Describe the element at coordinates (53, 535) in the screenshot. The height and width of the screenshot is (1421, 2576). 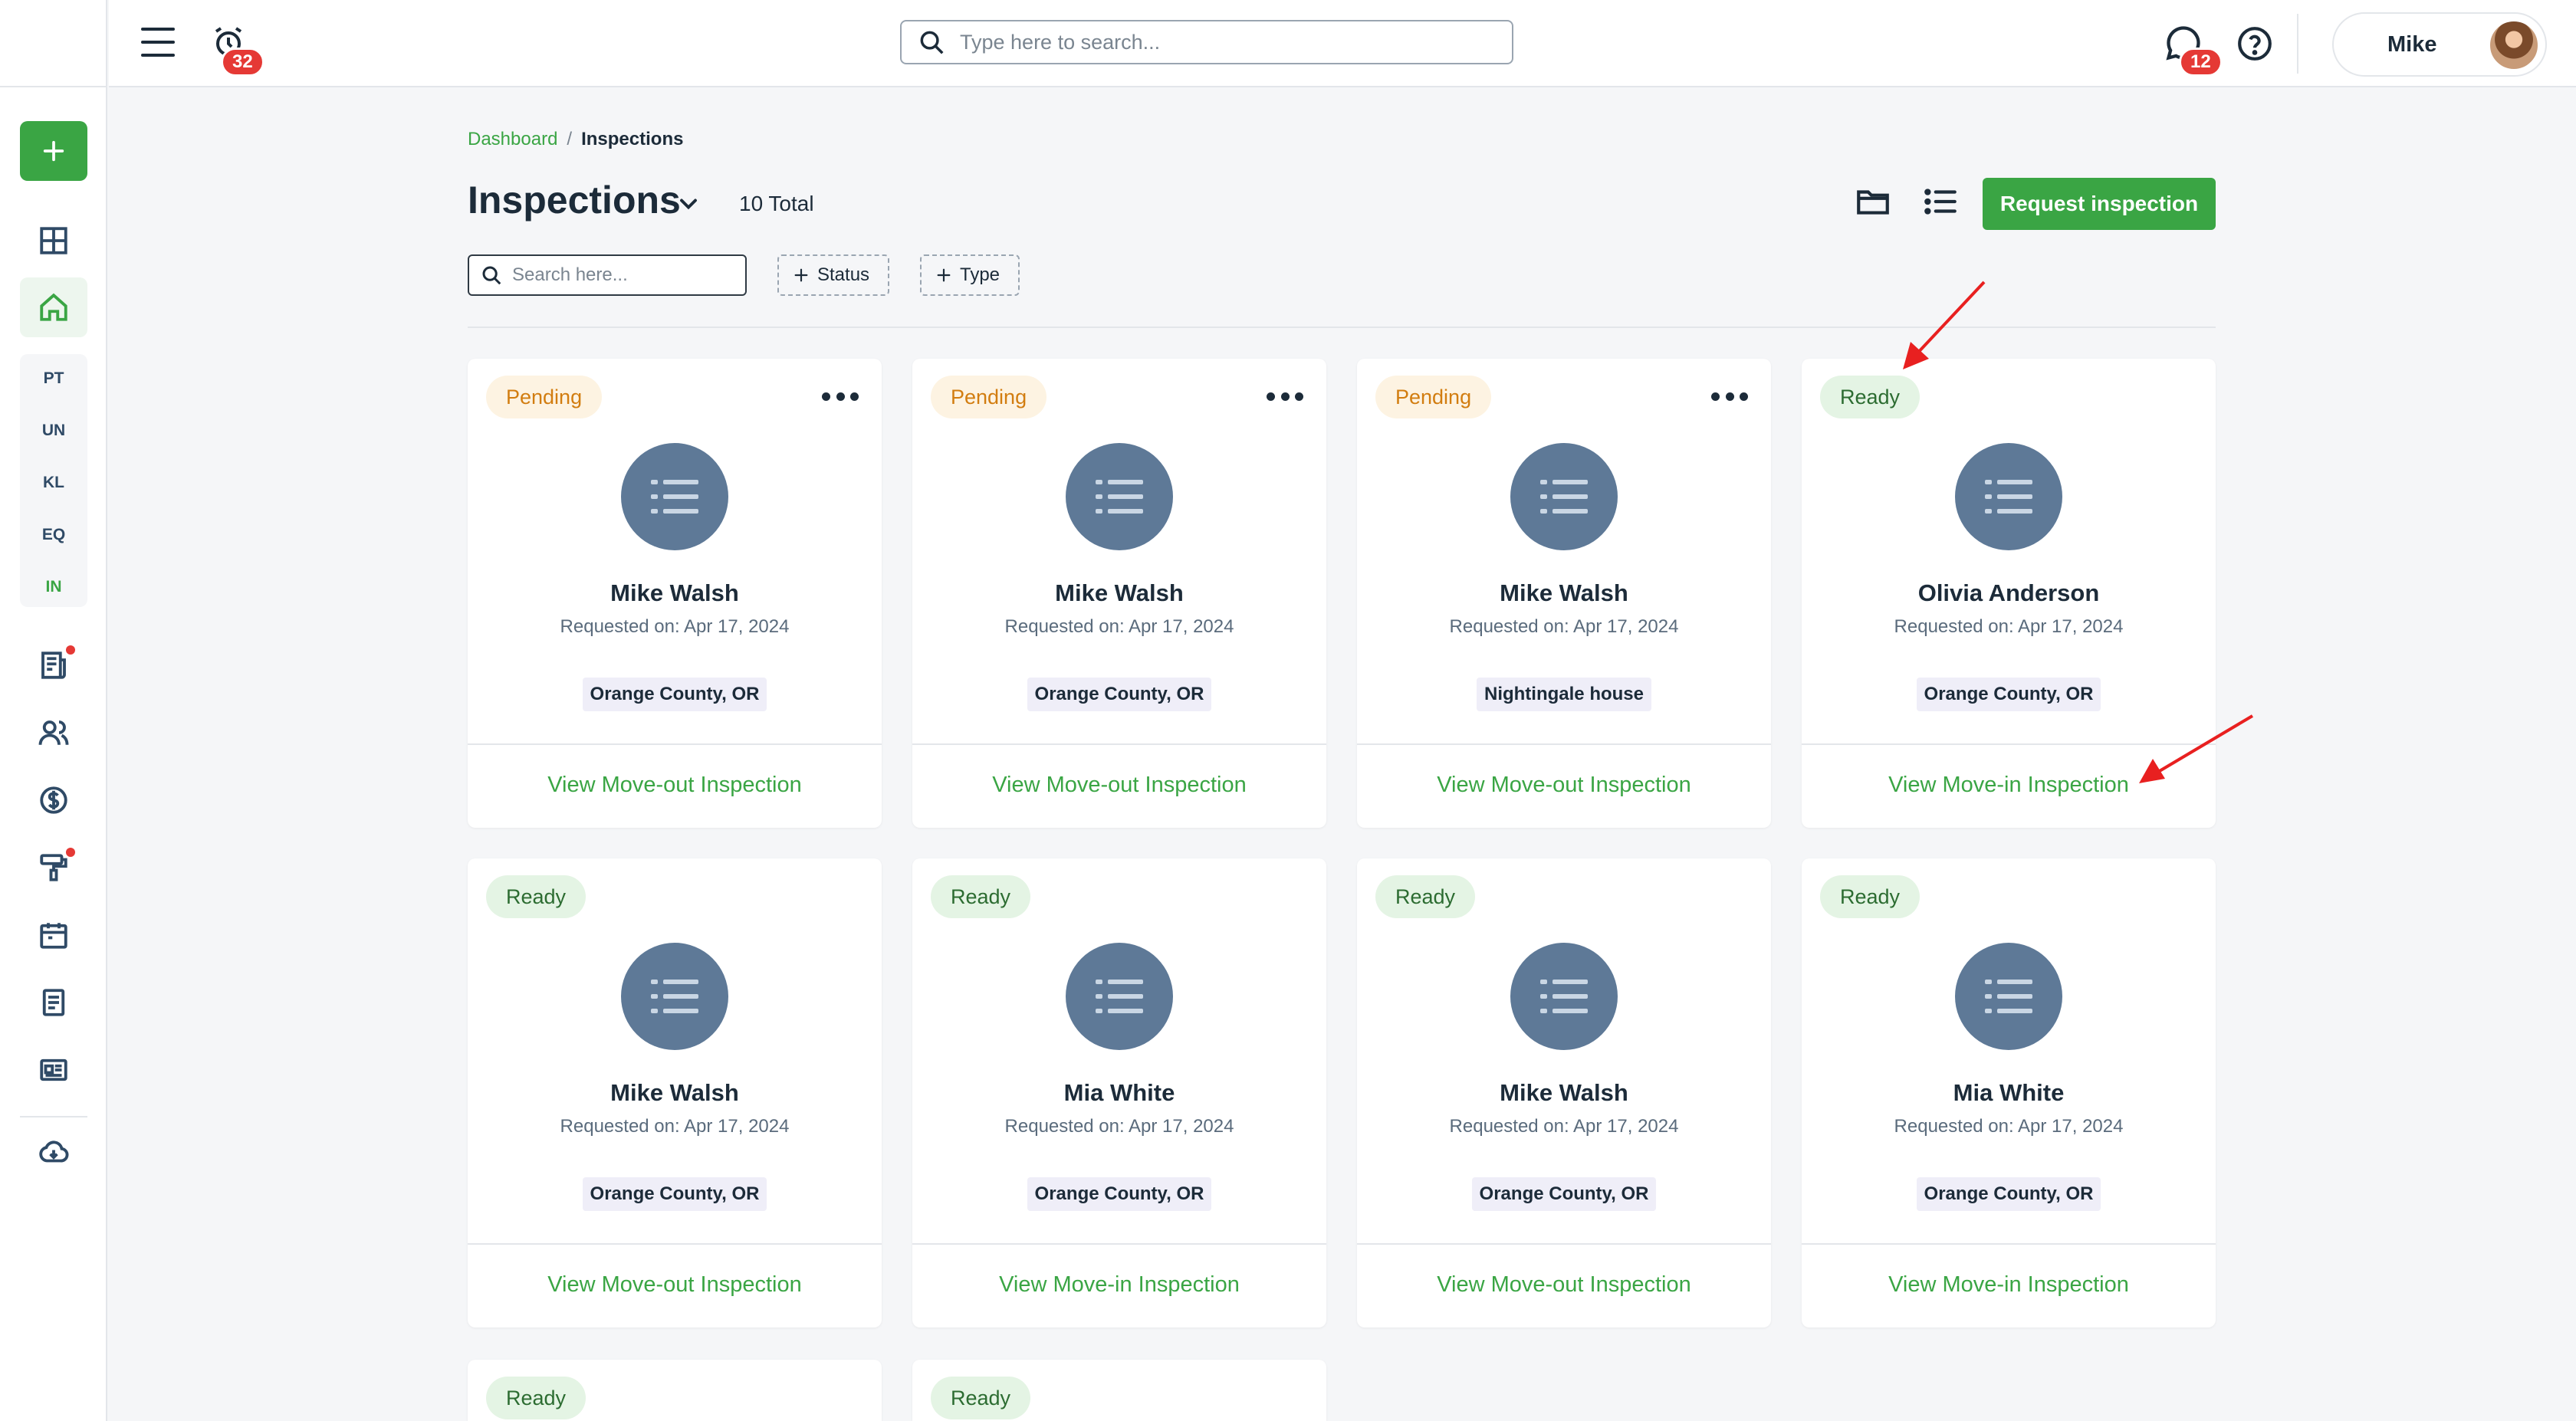
I see `sidebar-sub-item-eq: EQ` at that location.